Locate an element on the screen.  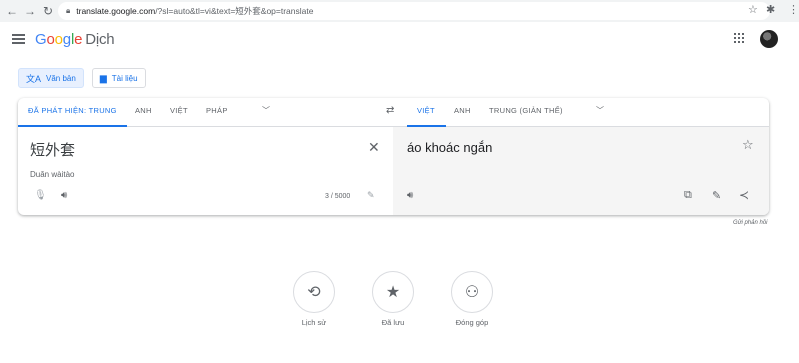
source-lang-tab-viet: VIỆT is located at coordinates (179, 110).